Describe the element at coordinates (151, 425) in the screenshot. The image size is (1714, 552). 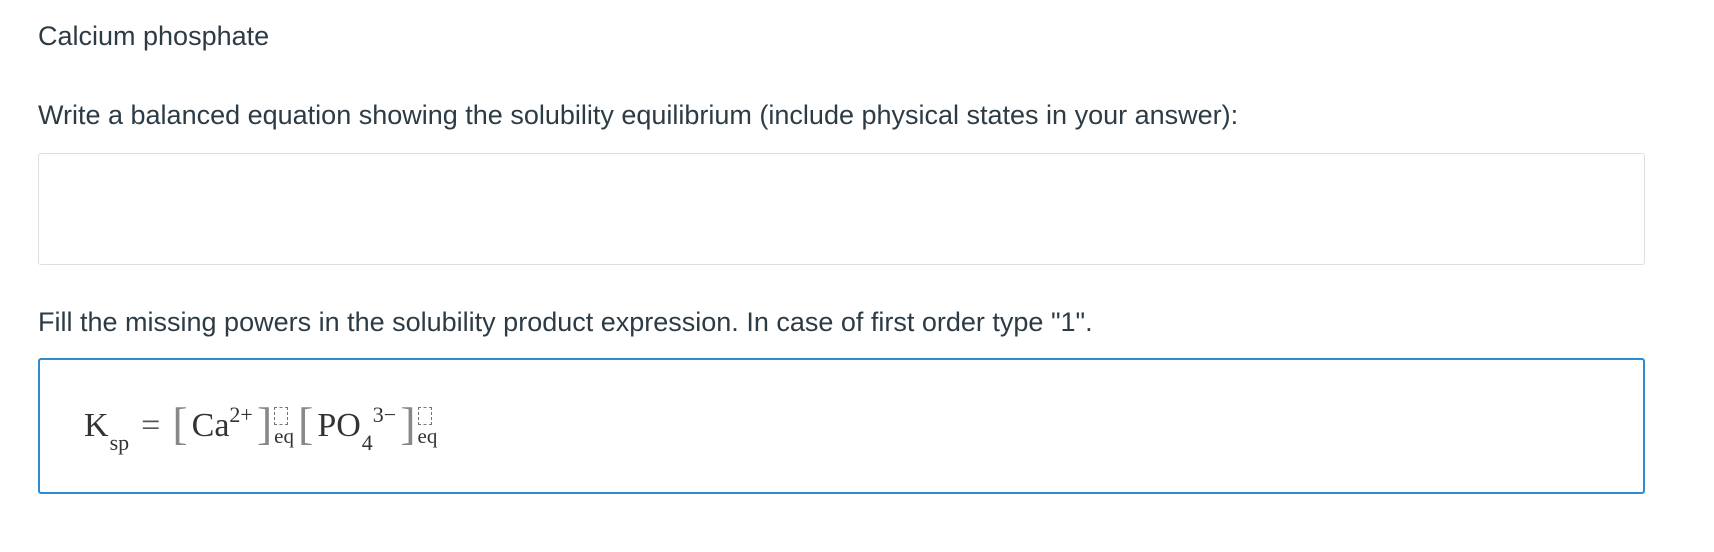
I see `equals-sign: =` at that location.